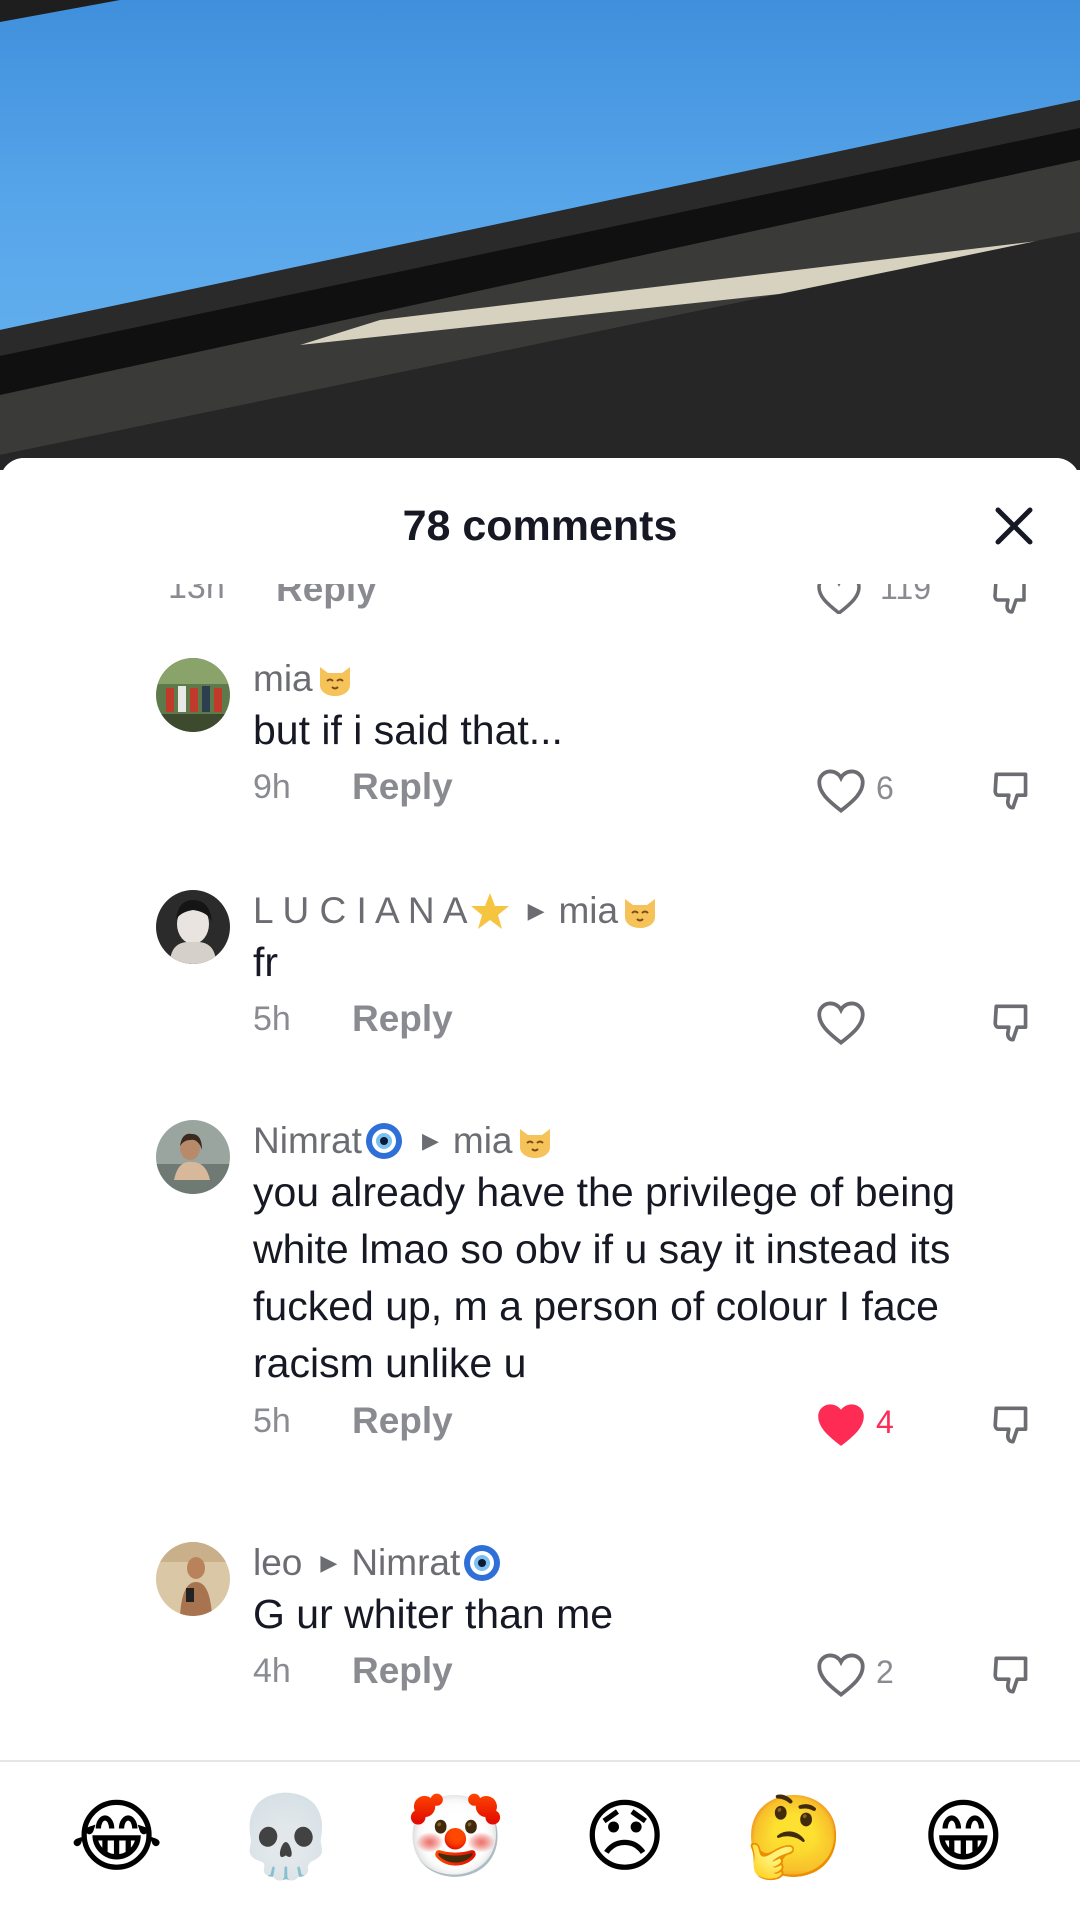  Describe the element at coordinates (433, 1614) in the screenshot. I see `comment-text: G ur whiter than me` at that location.